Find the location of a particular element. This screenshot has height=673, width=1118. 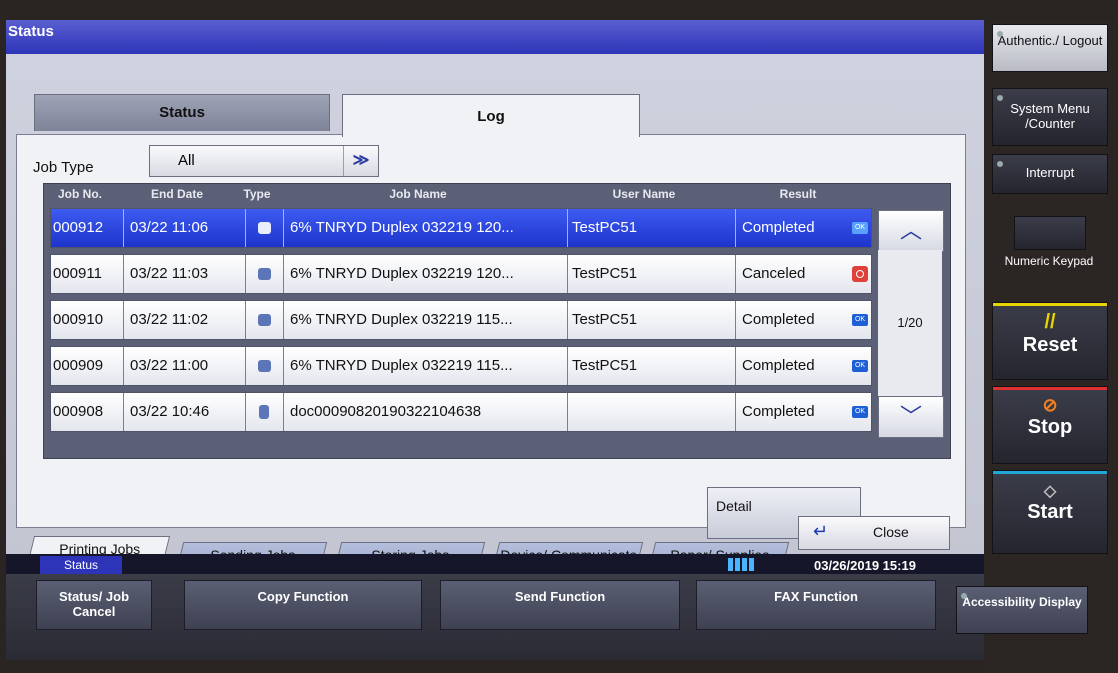

close-button: ↵ Close is located at coordinates (874, 533).